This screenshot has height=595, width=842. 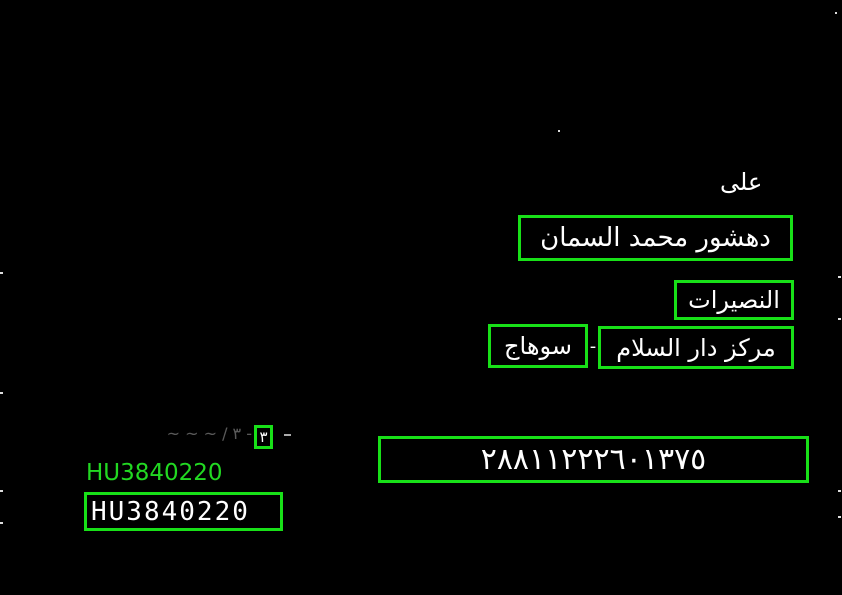 I want to click on code-detected-label: HU3840220, so click(x=154, y=473).